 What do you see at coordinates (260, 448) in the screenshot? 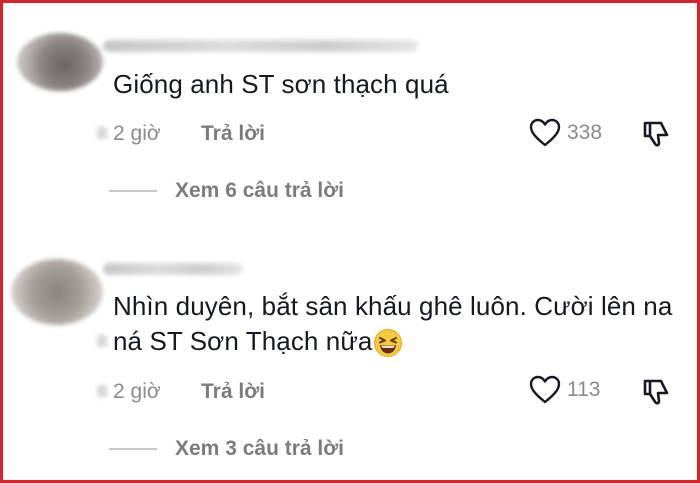
I see `view-replies-label: Xem 3 câu trả lời` at bounding box center [260, 448].